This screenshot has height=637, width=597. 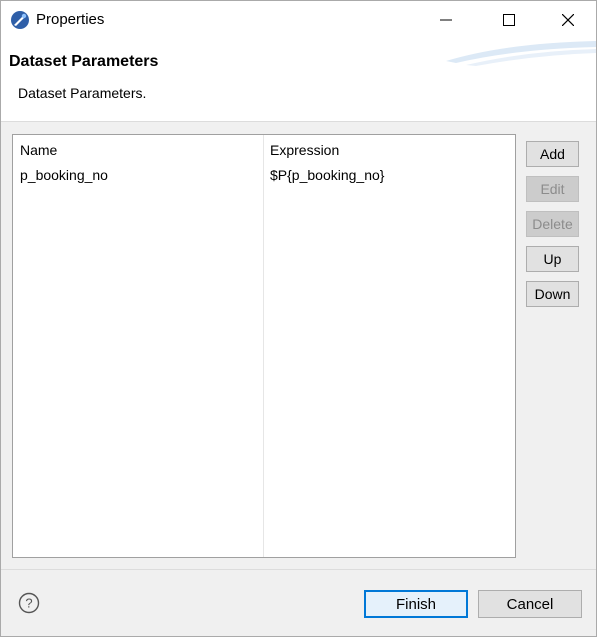 I want to click on up-button: Up, so click(x=552, y=259).